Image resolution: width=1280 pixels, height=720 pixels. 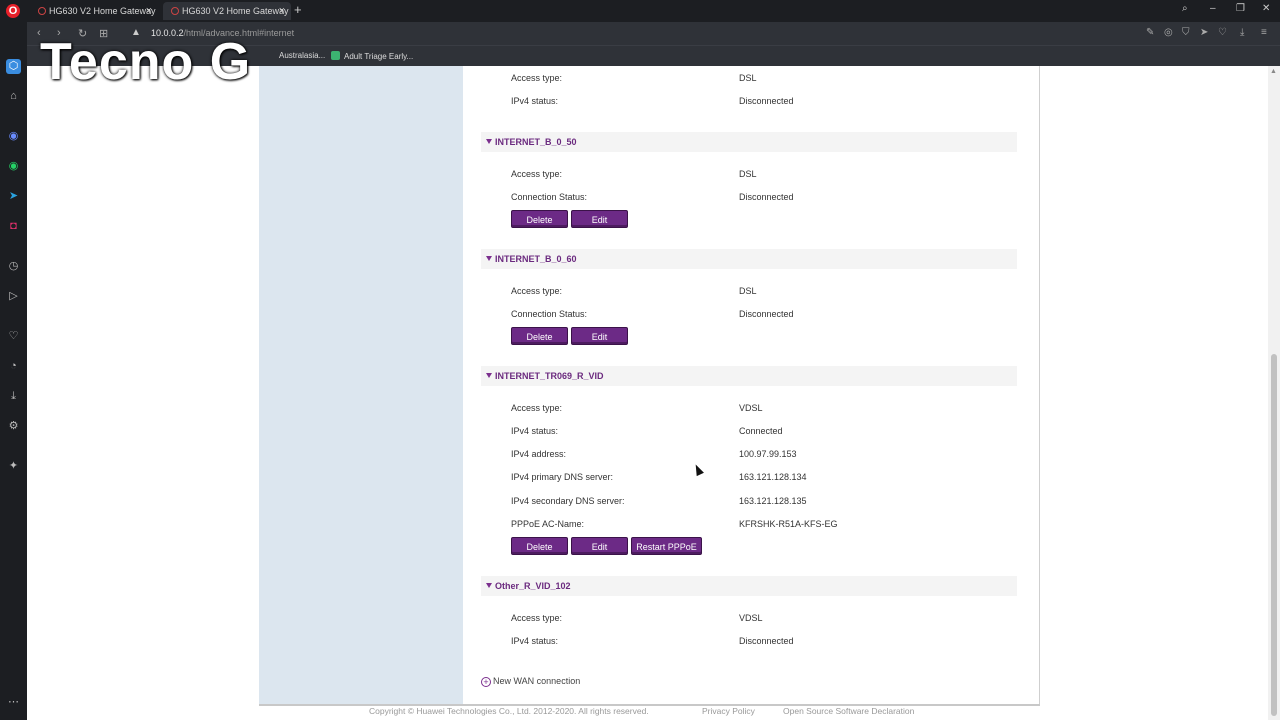 What do you see at coordinates (788, 524) in the screenshot?
I see `row-value: KFRSHK-R51A-KFS-EG` at bounding box center [788, 524].